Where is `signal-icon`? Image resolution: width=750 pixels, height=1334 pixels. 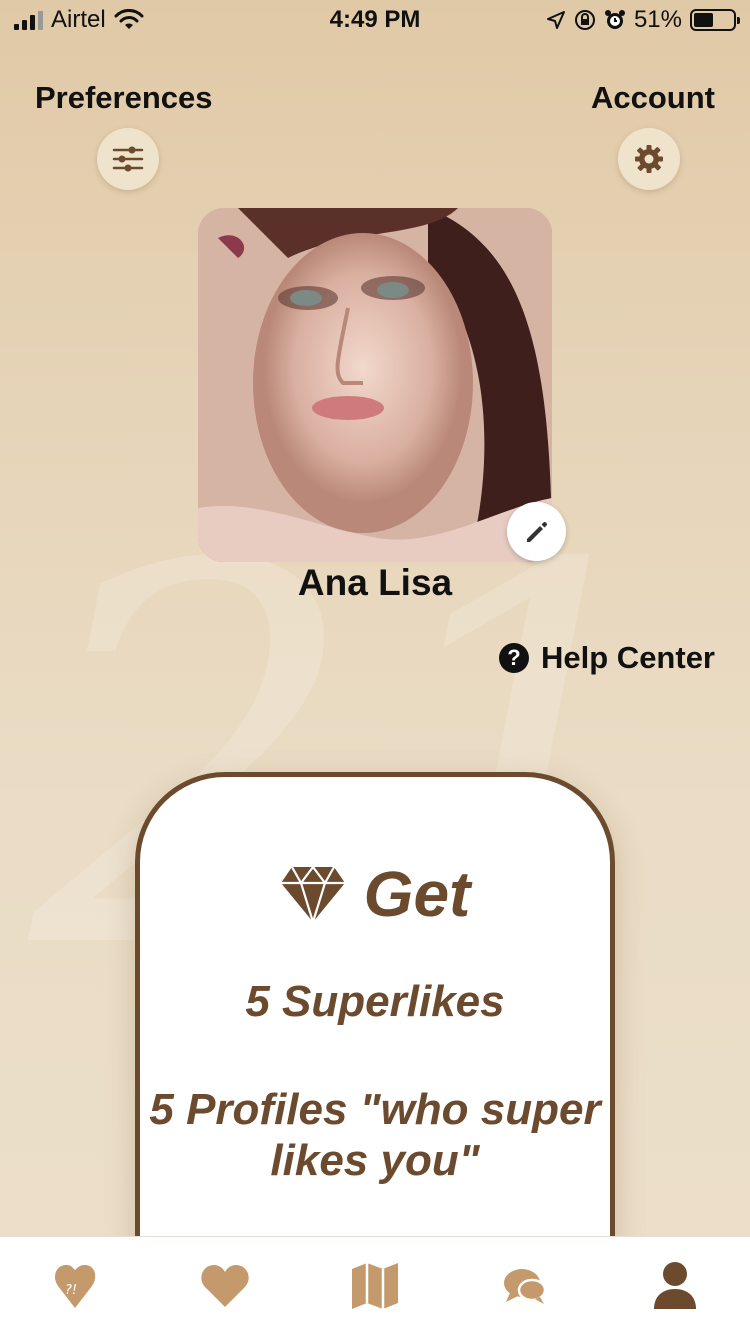 signal-icon is located at coordinates (28, 20).